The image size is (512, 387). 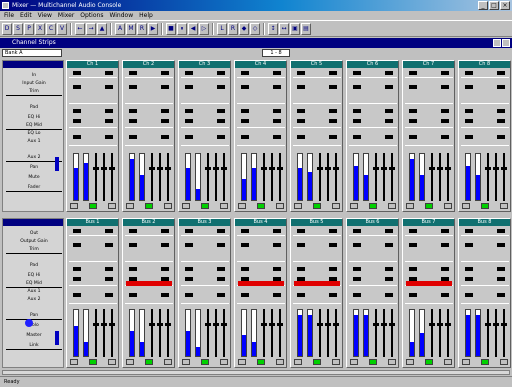 What do you see at coordinates (148, 64) in the screenshot?
I see `channel-name: Ch 2` at bounding box center [148, 64].